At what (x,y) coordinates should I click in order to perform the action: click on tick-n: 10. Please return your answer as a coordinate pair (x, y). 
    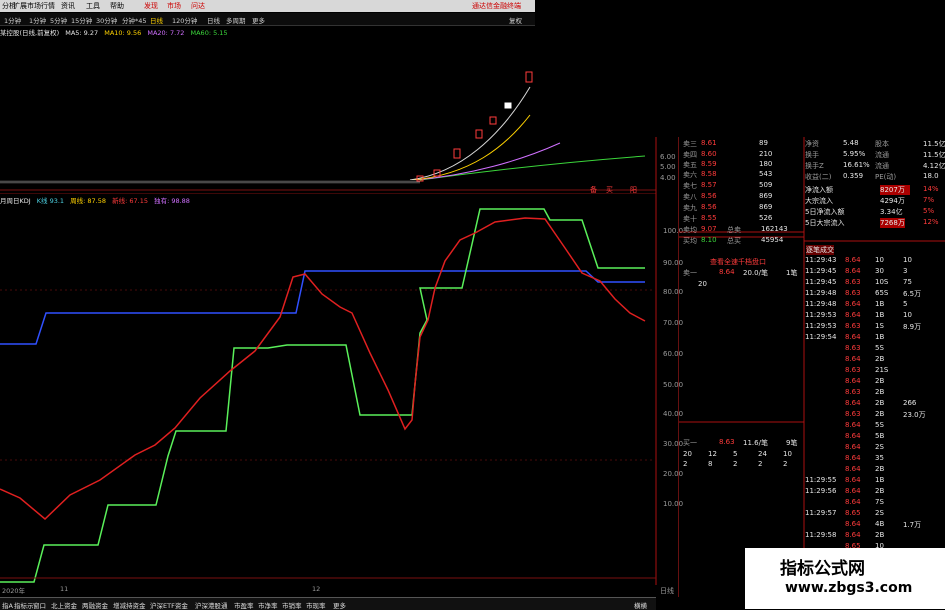
    Looking at the image, I should click on (907, 260).